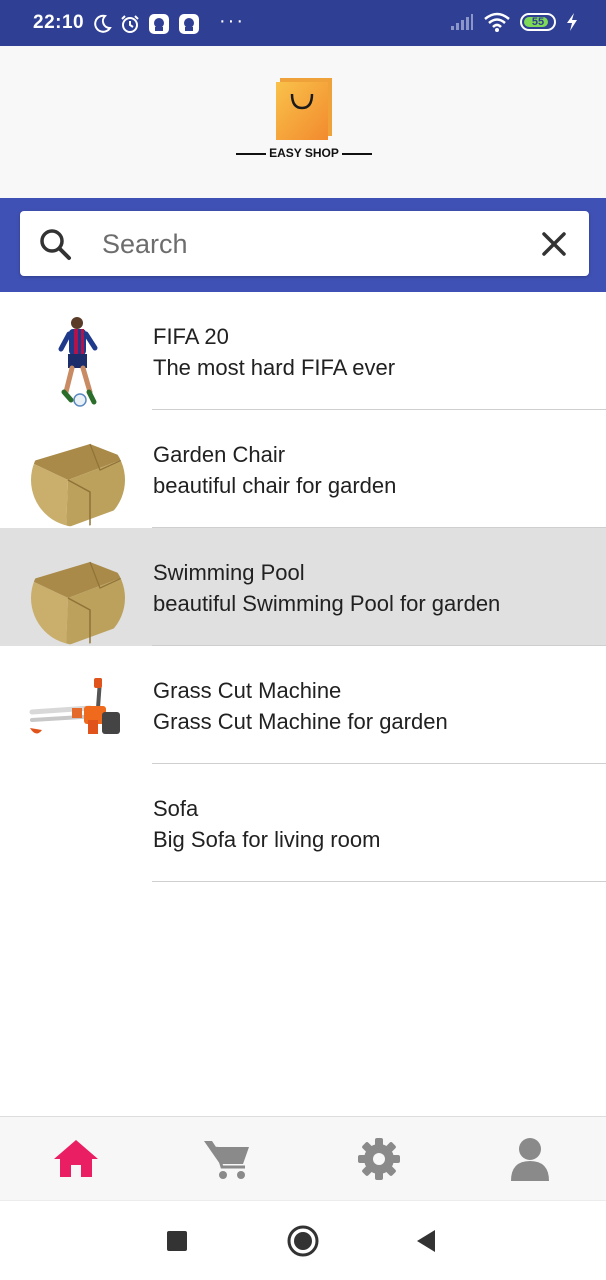 This screenshot has height=1280, width=606. I want to click on more-dots-icon: ···, so click(232, 21).